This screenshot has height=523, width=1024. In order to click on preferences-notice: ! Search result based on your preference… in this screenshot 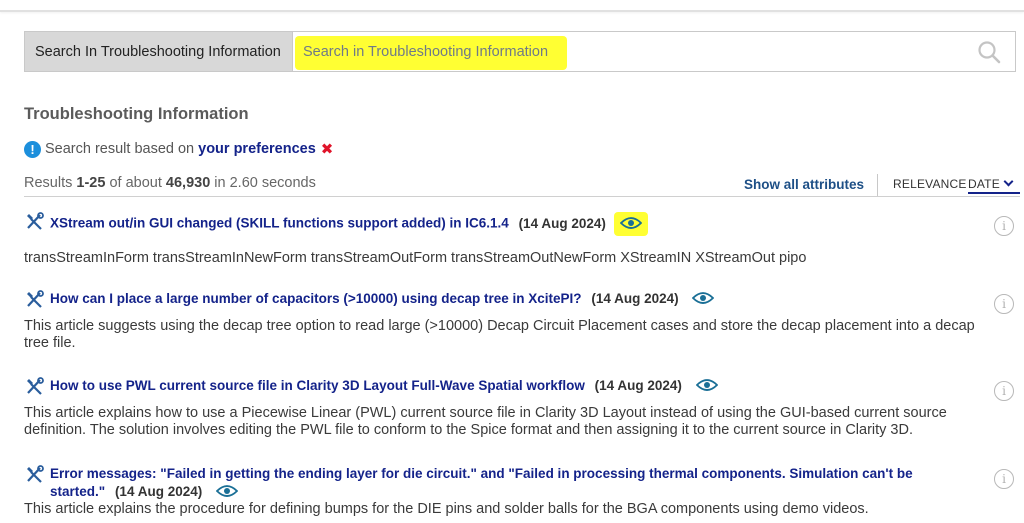, I will do `click(178, 149)`.